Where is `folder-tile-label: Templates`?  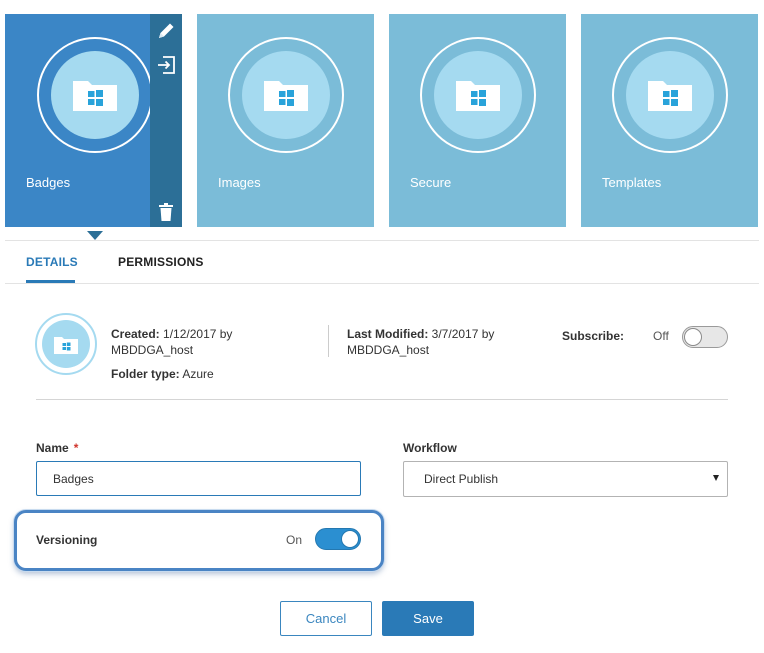 folder-tile-label: Templates is located at coordinates (632, 182).